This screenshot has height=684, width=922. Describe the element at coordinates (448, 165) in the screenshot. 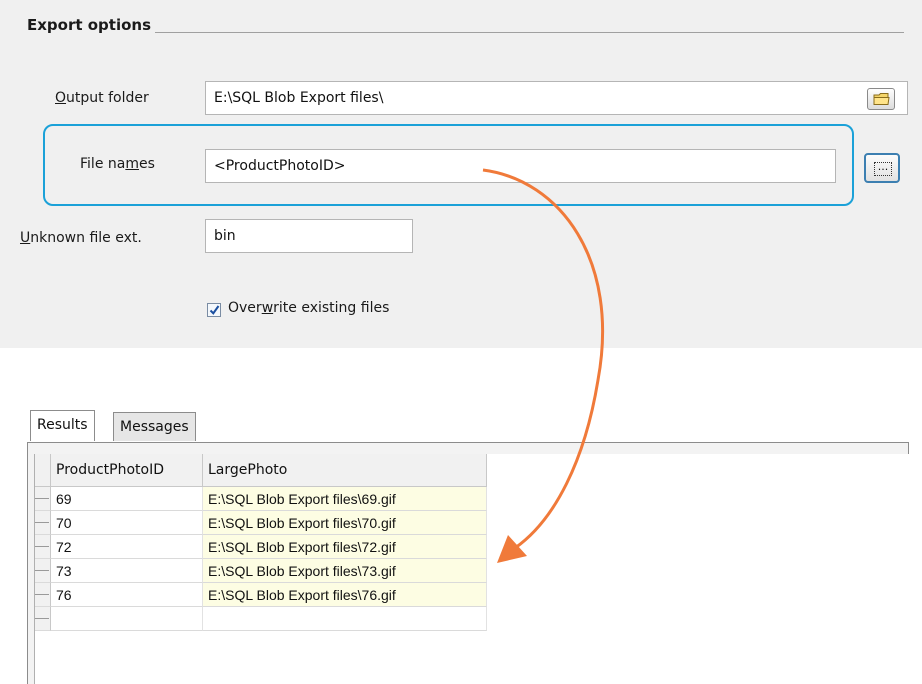

I see `file-names-highlight` at that location.